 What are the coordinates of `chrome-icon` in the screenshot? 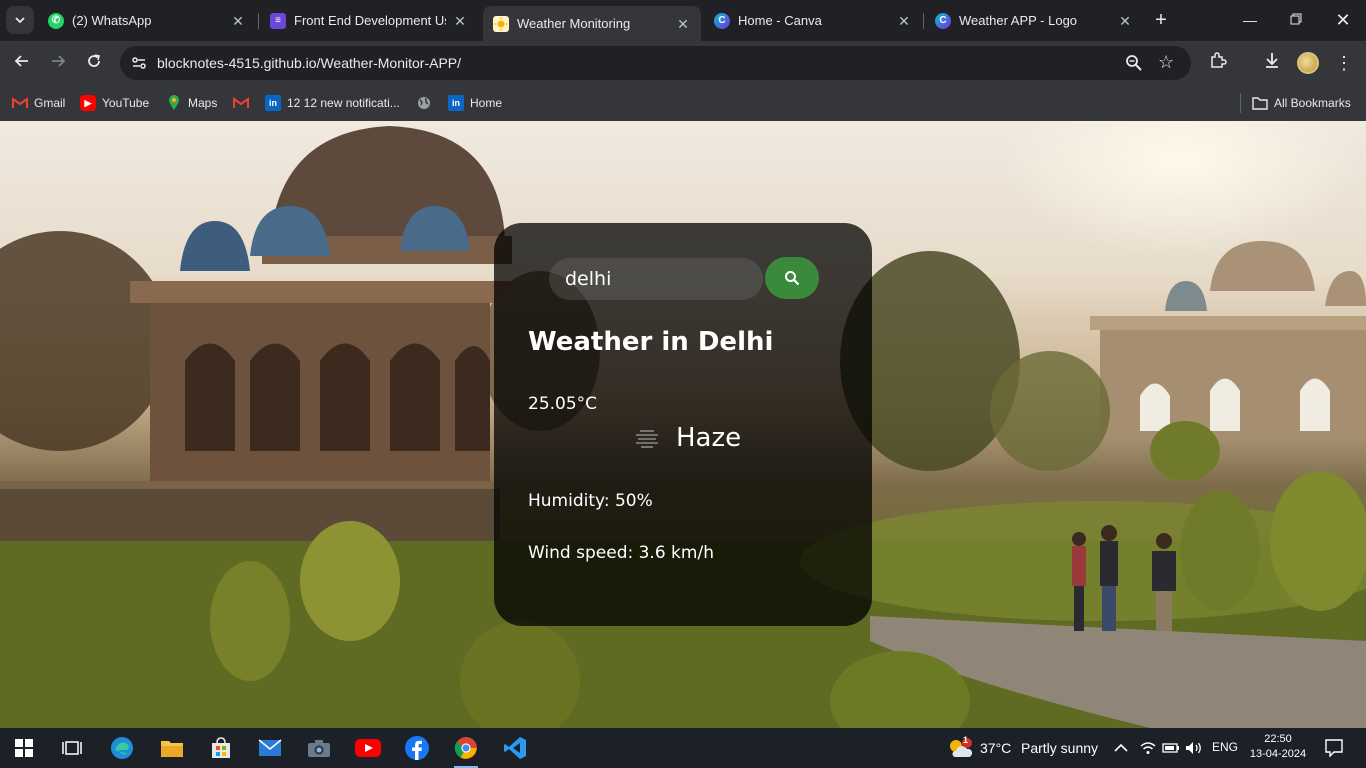 It's located at (465, 748).